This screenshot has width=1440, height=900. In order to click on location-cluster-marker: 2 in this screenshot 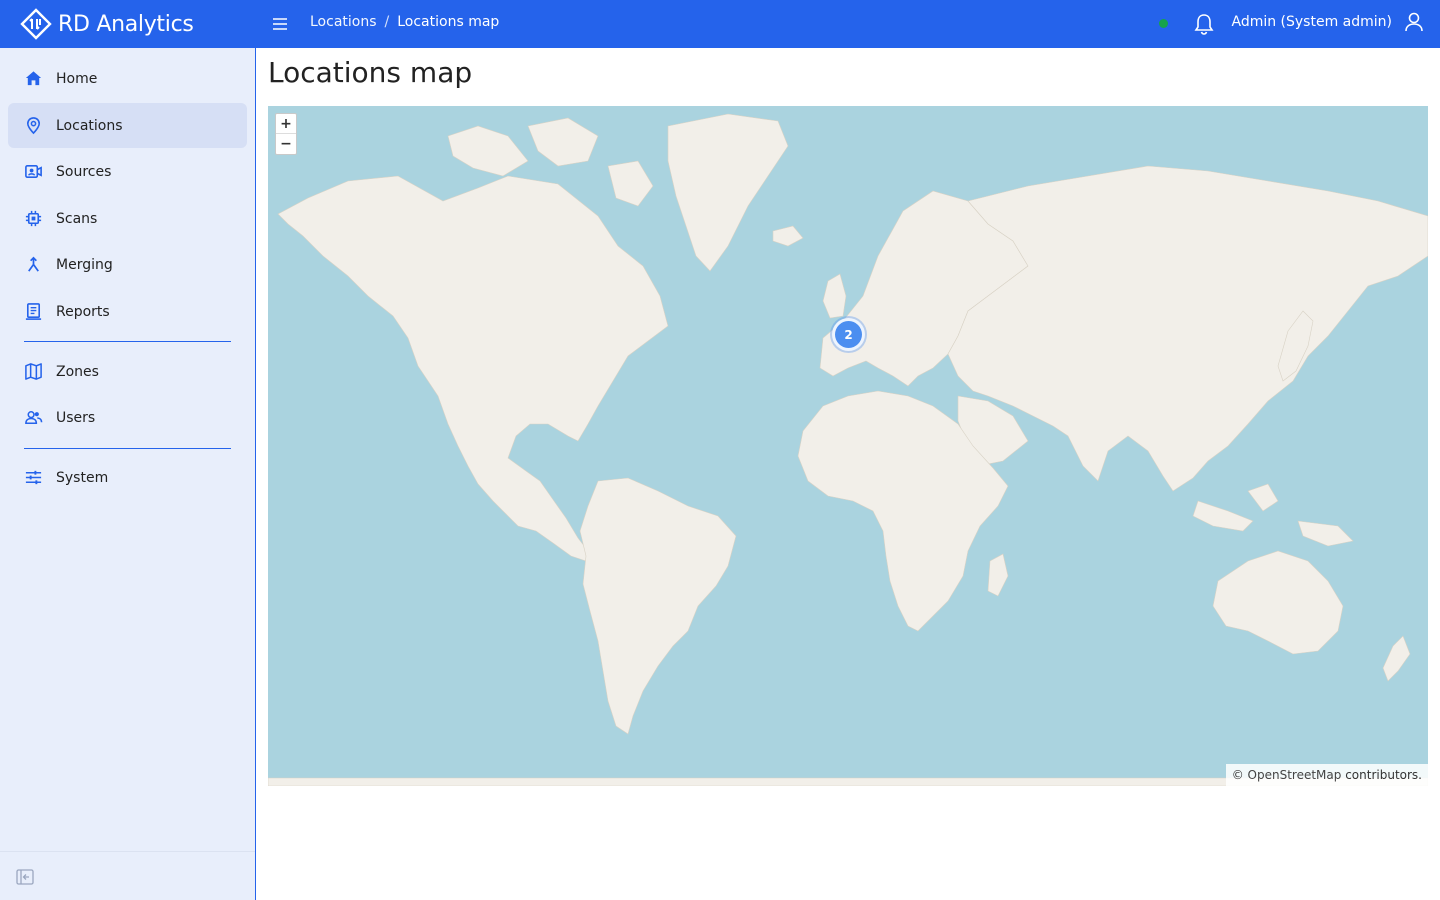, I will do `click(848, 334)`.